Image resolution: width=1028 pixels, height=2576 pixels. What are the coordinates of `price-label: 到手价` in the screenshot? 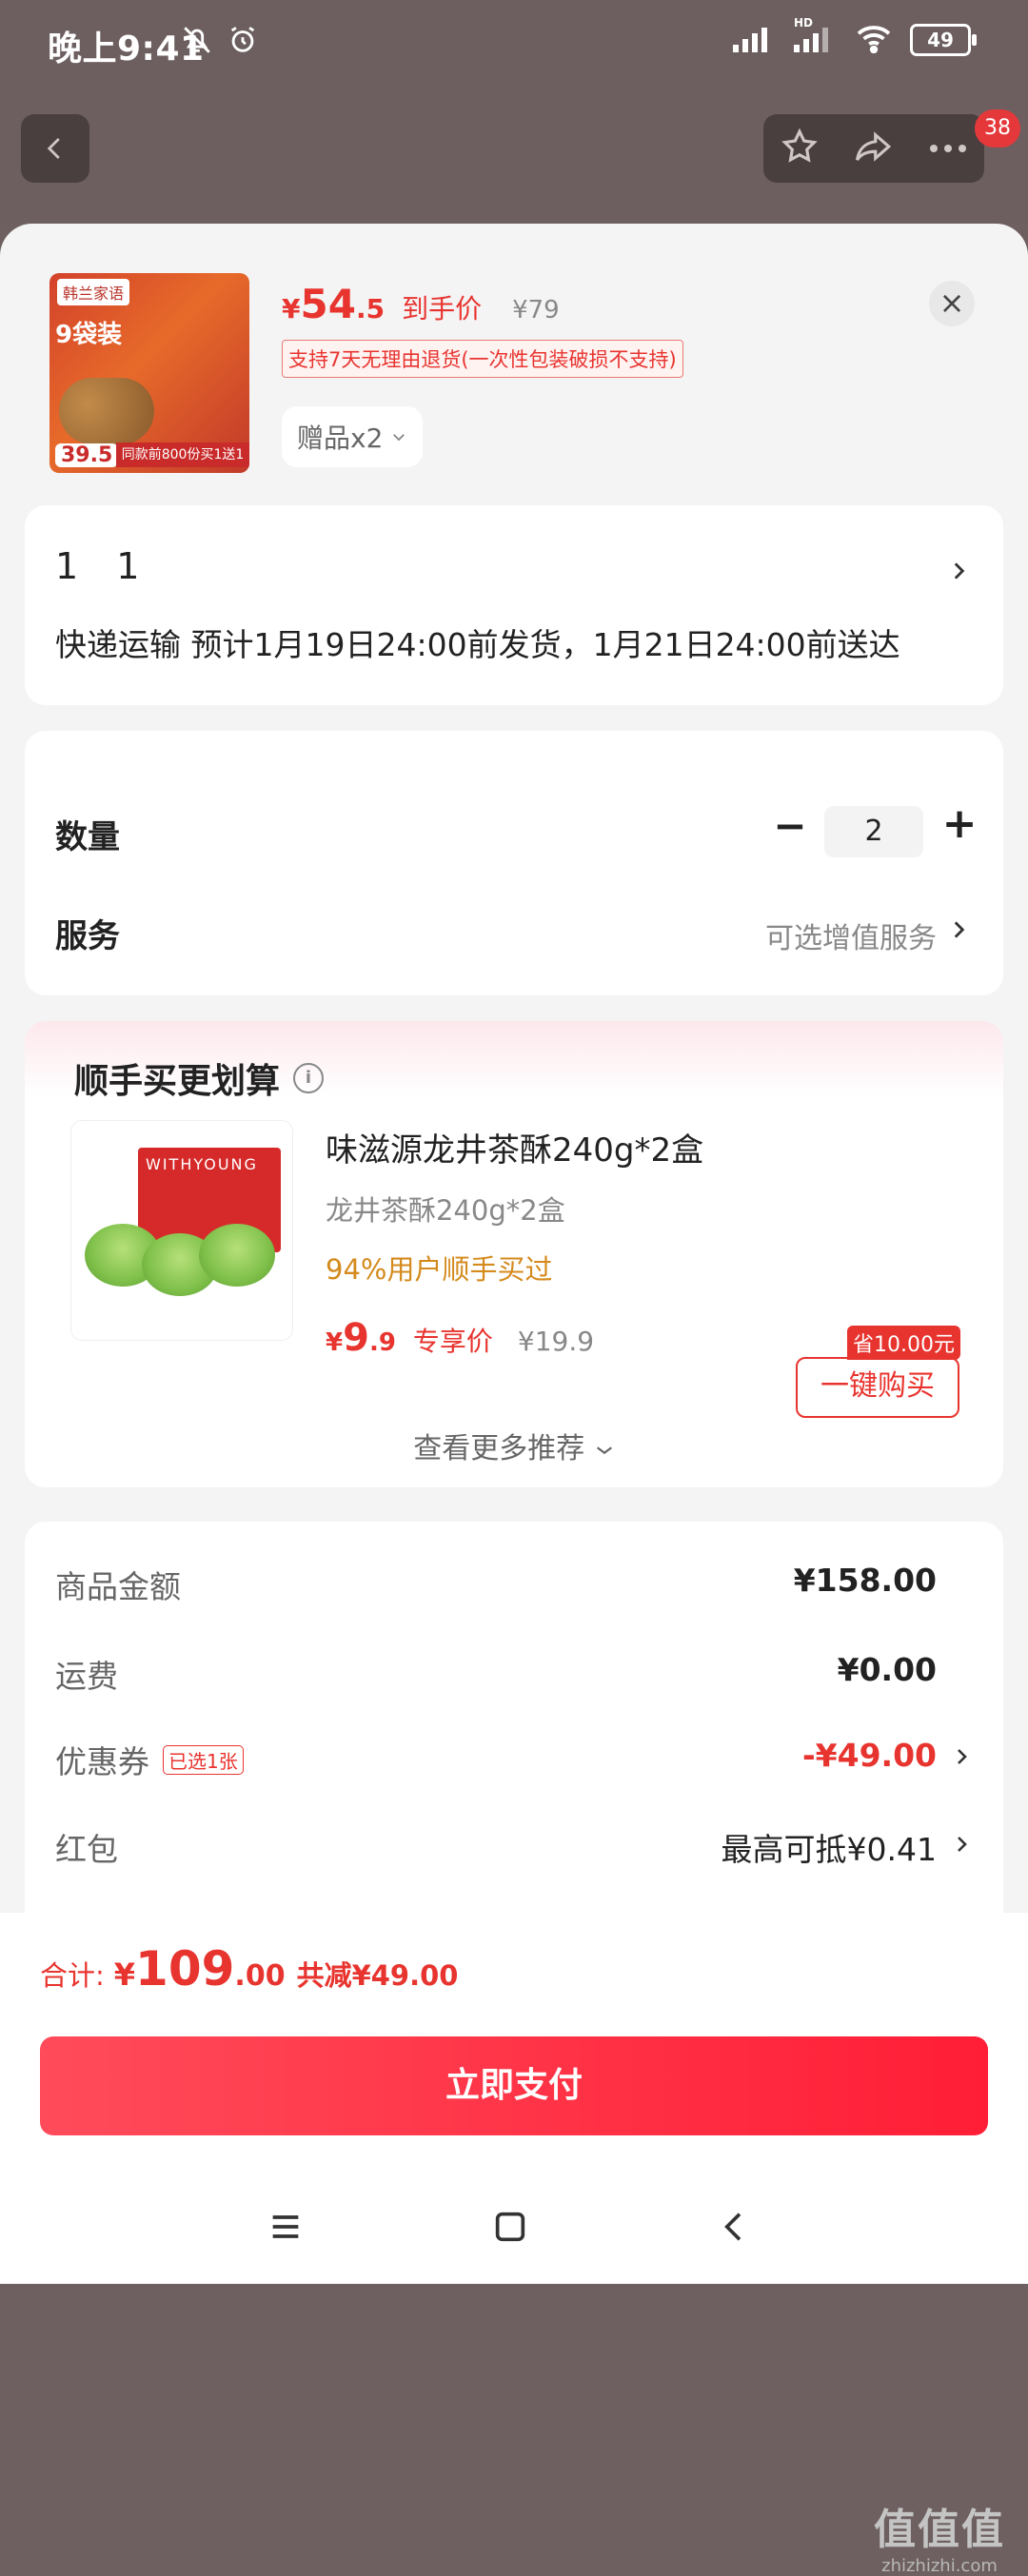 It's located at (442, 308).